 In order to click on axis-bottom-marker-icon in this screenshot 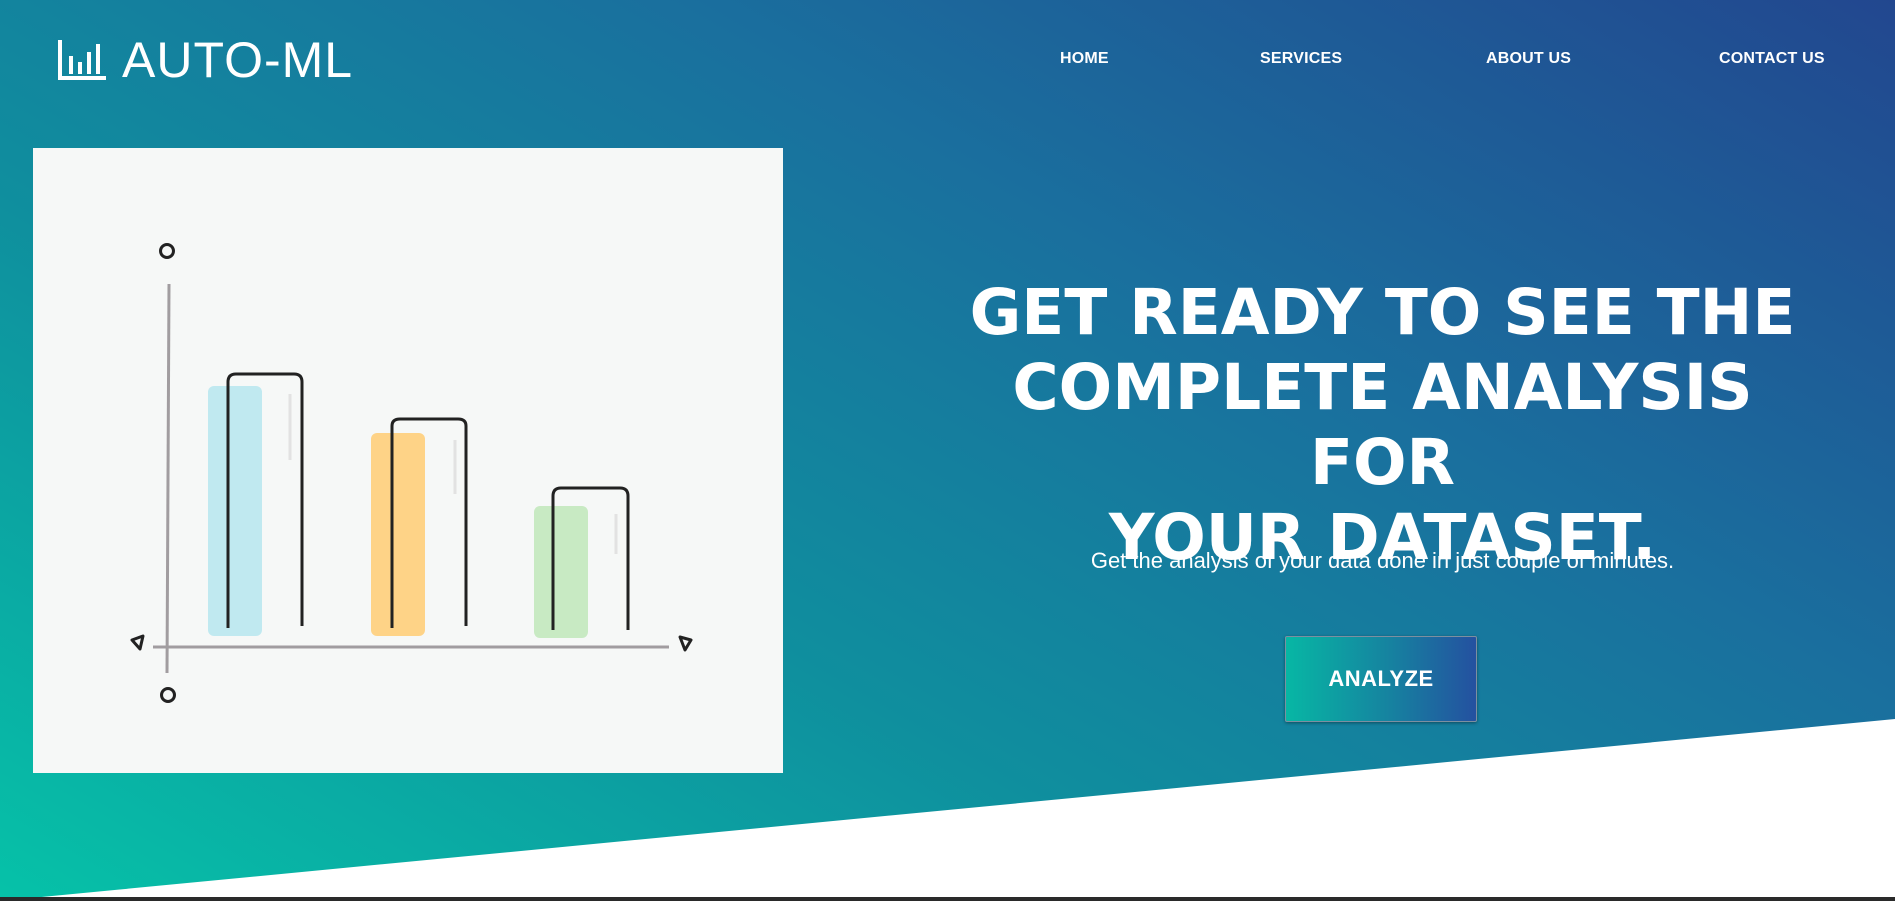, I will do `click(168, 695)`.